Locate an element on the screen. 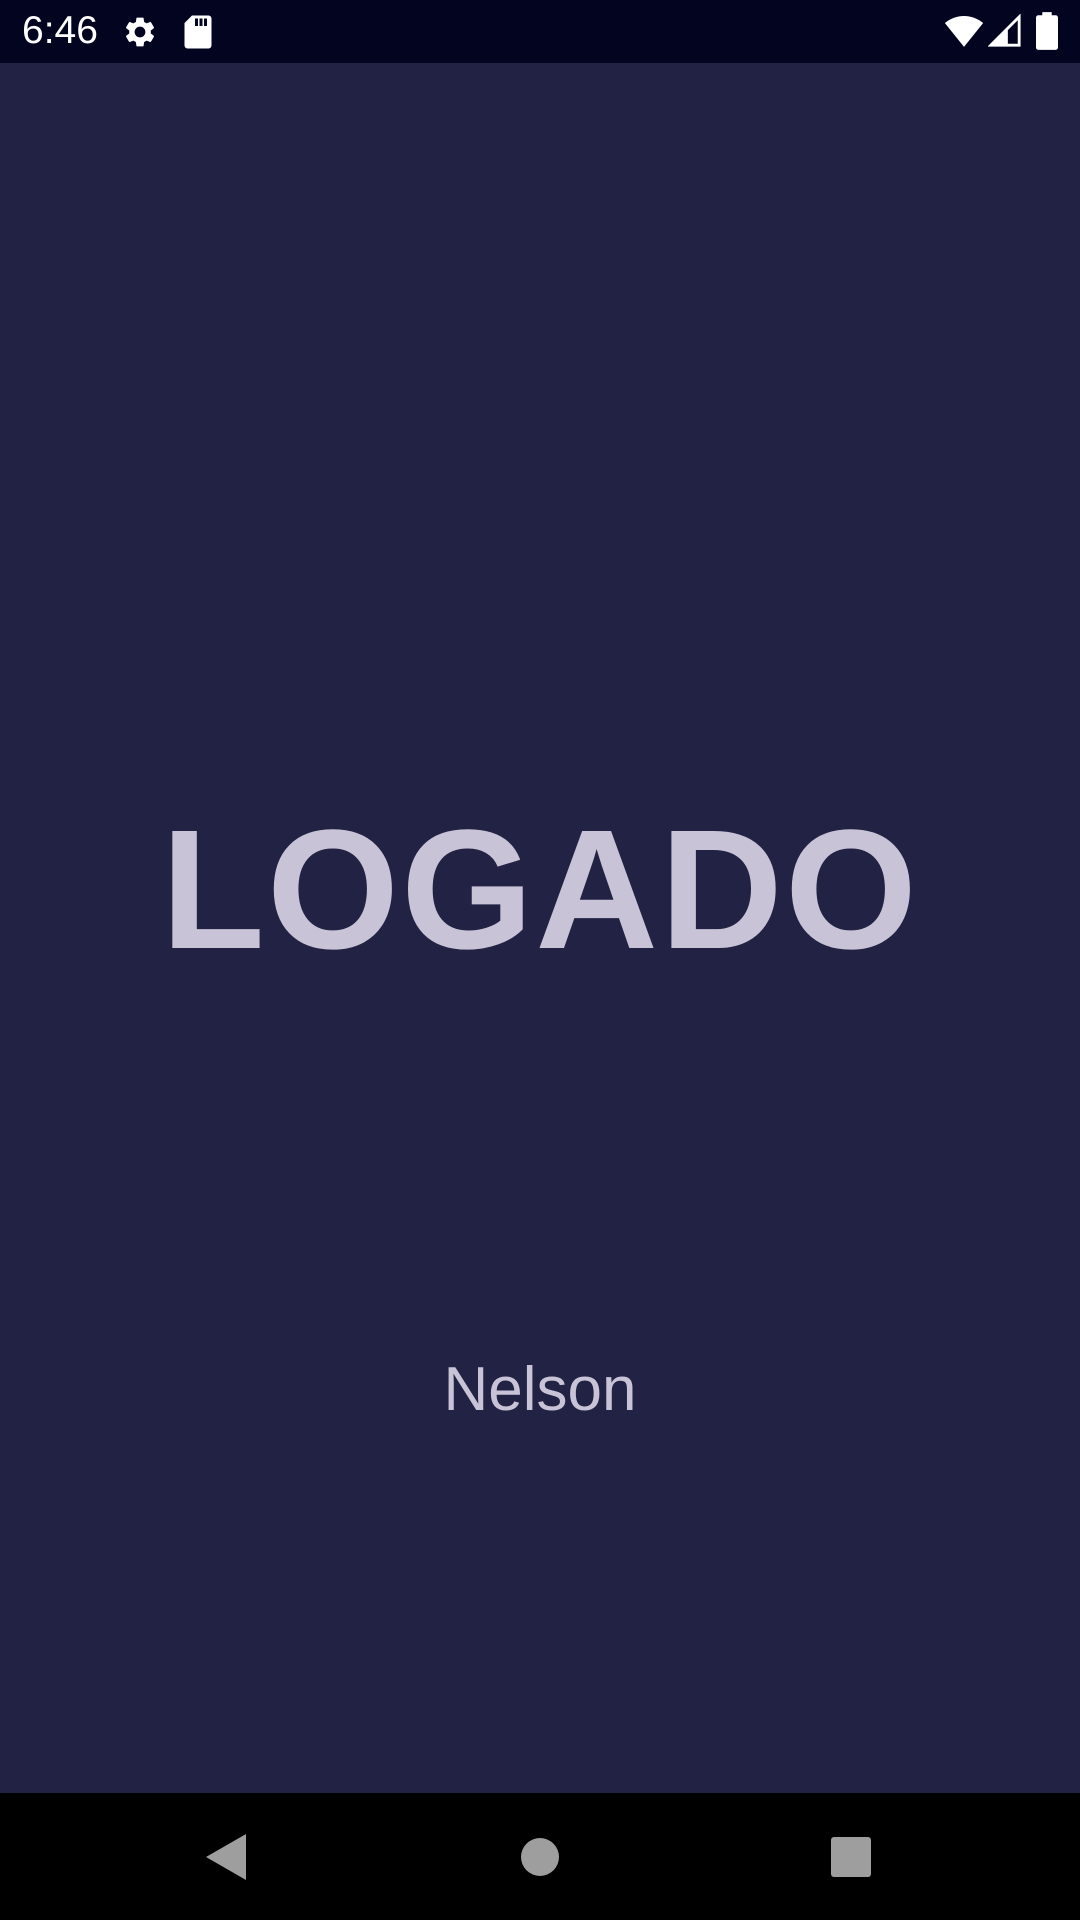 The width and height of the screenshot is (1080, 1920). back-button is located at coordinates (225, 1856).